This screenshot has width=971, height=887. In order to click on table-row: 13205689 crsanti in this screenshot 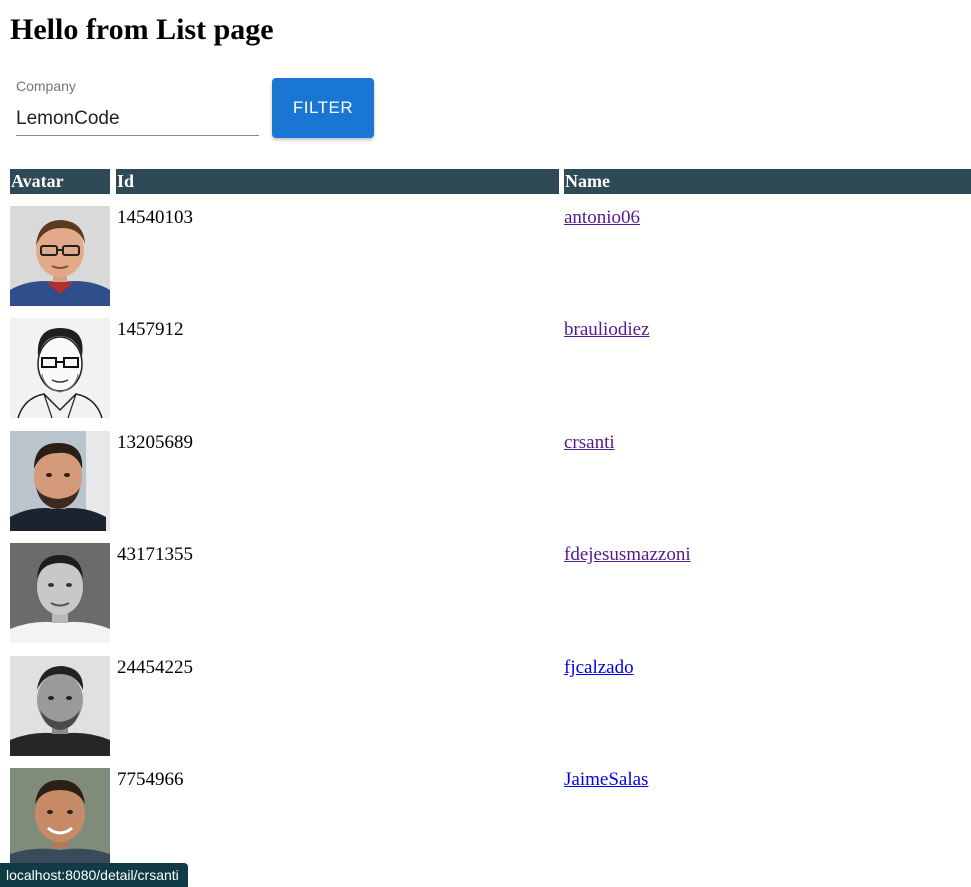, I will do `click(490, 481)`.